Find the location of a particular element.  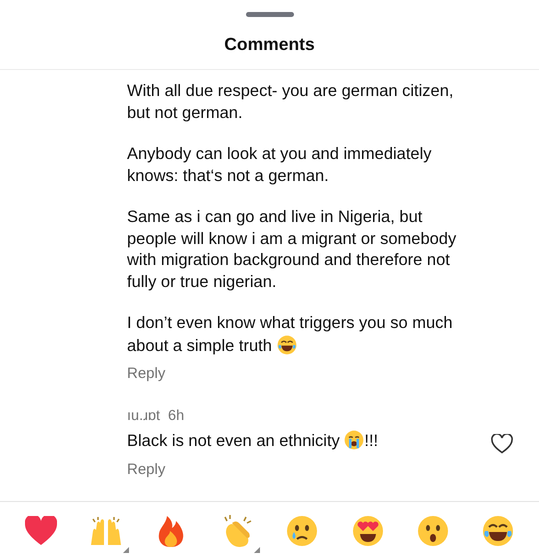

crying-face-icon is located at coordinates (354, 440).